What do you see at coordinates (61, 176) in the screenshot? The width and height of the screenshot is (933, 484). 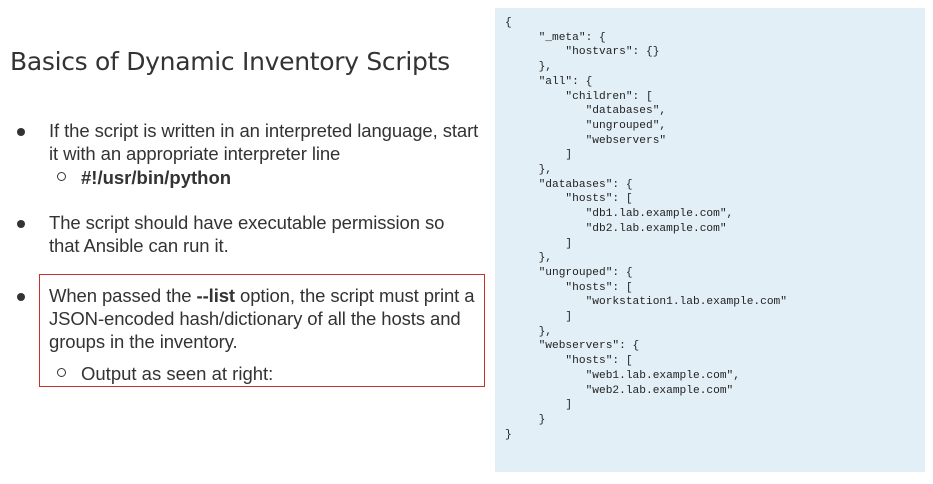 I see `sub-bullet-ring` at bounding box center [61, 176].